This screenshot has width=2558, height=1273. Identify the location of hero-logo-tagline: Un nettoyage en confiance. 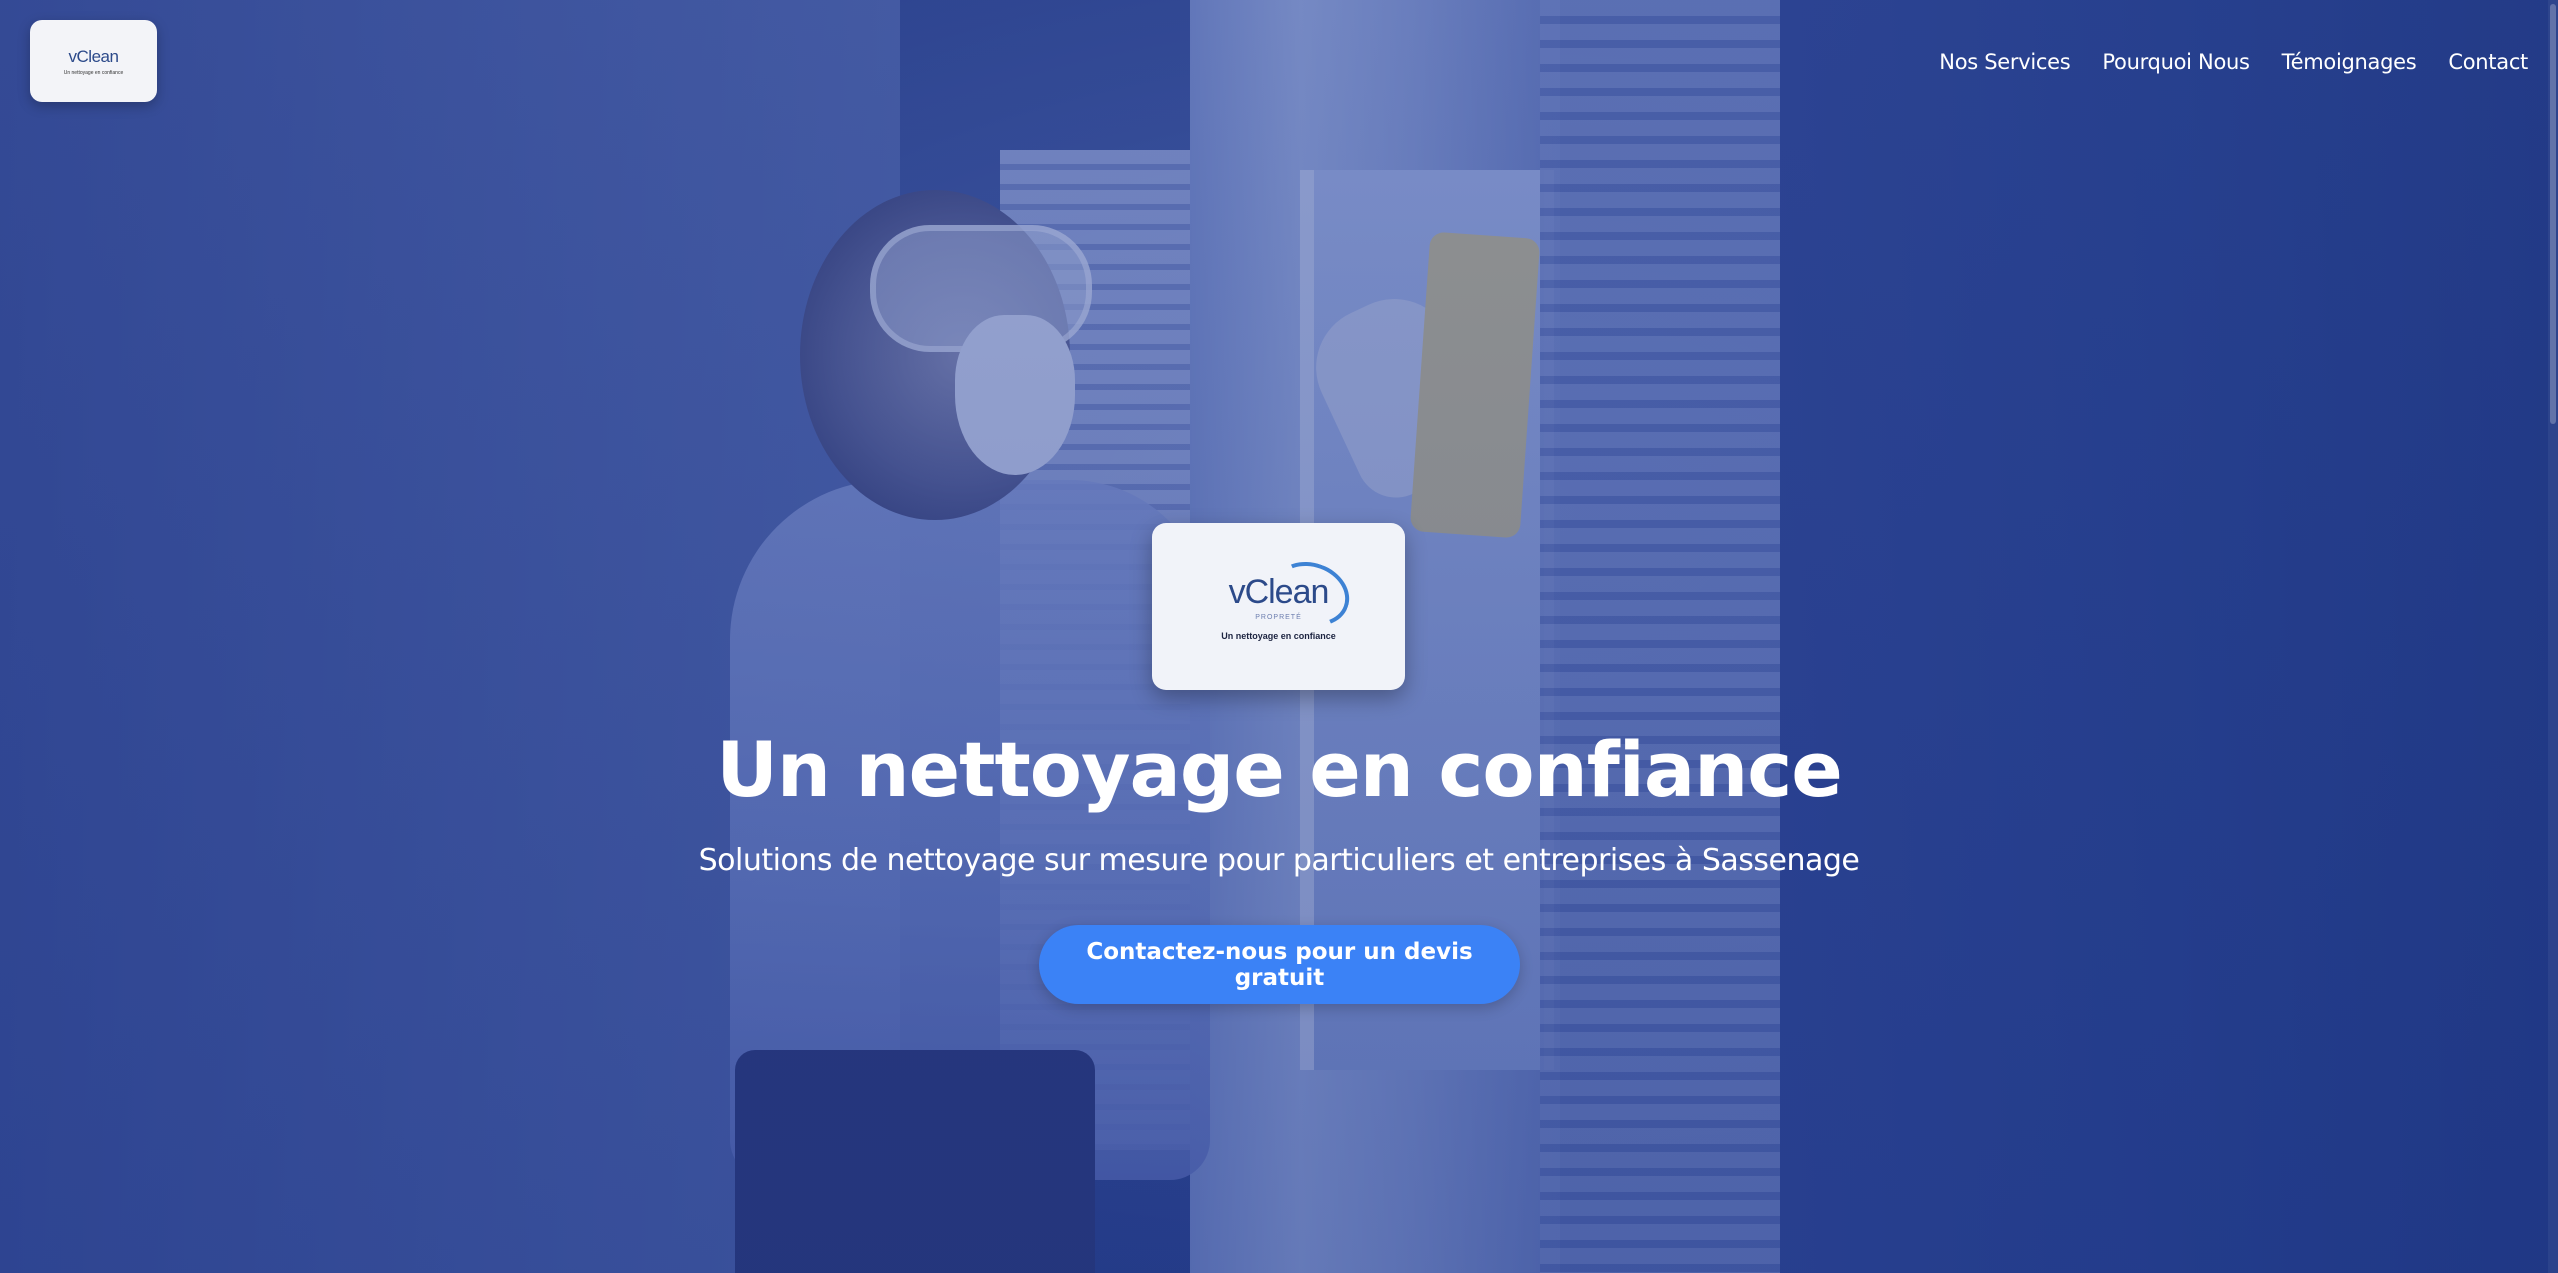
(1278, 635).